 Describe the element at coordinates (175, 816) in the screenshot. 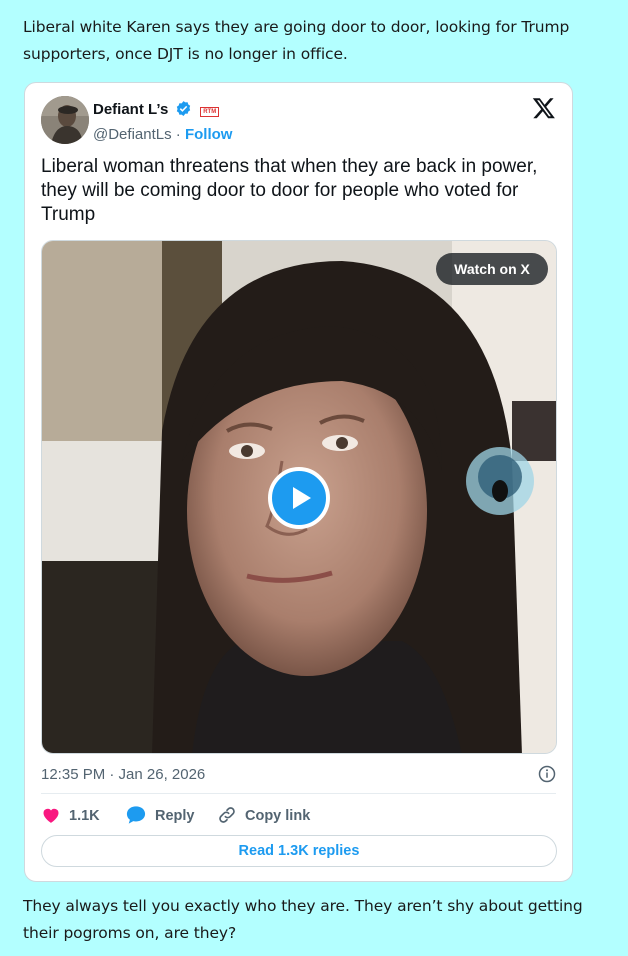

I see `reply-label: Reply` at that location.